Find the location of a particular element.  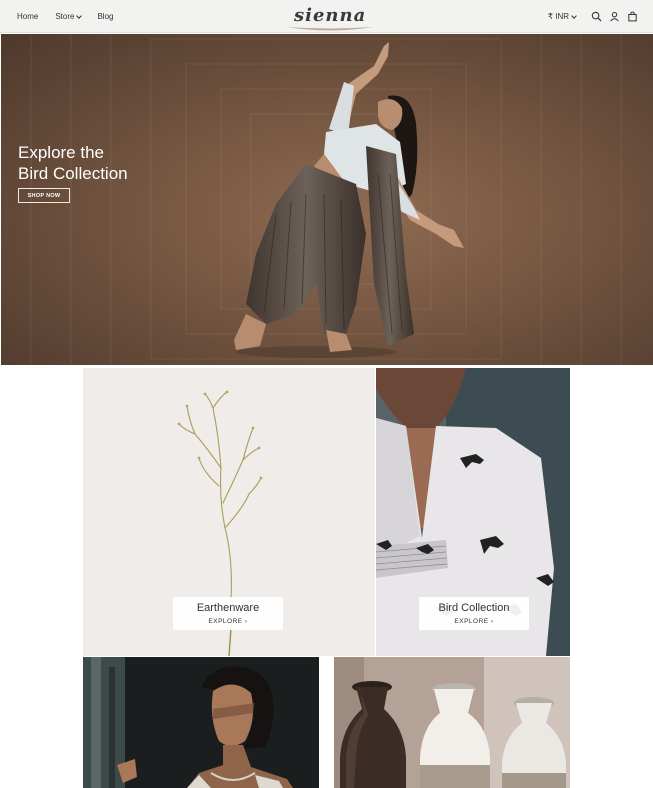

site-header: Home Store Blog sienna ₹ INR is located at coordinates (326, 16).